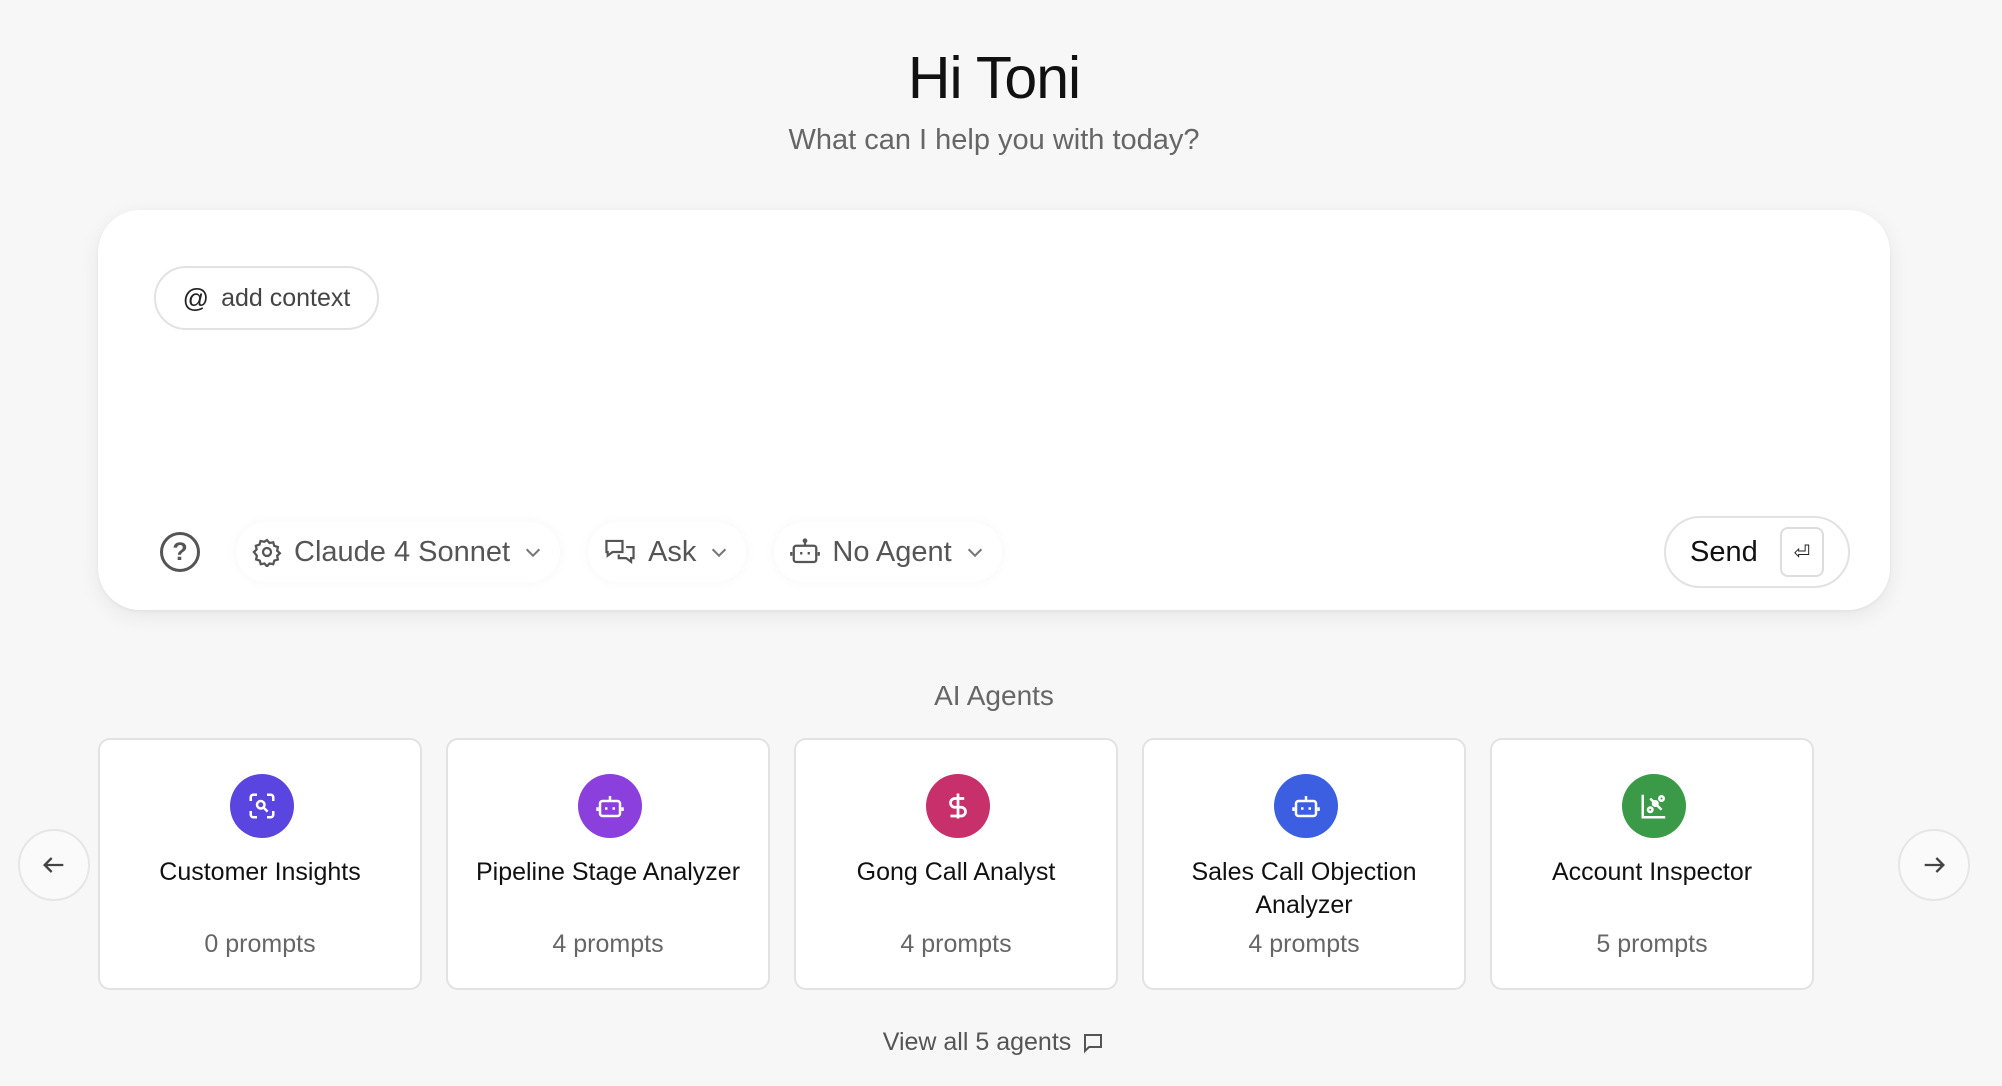 This screenshot has height=1086, width=2002. Describe the element at coordinates (1304, 888) in the screenshot. I see `agent-name: Sales Call Objection Analyzer` at that location.